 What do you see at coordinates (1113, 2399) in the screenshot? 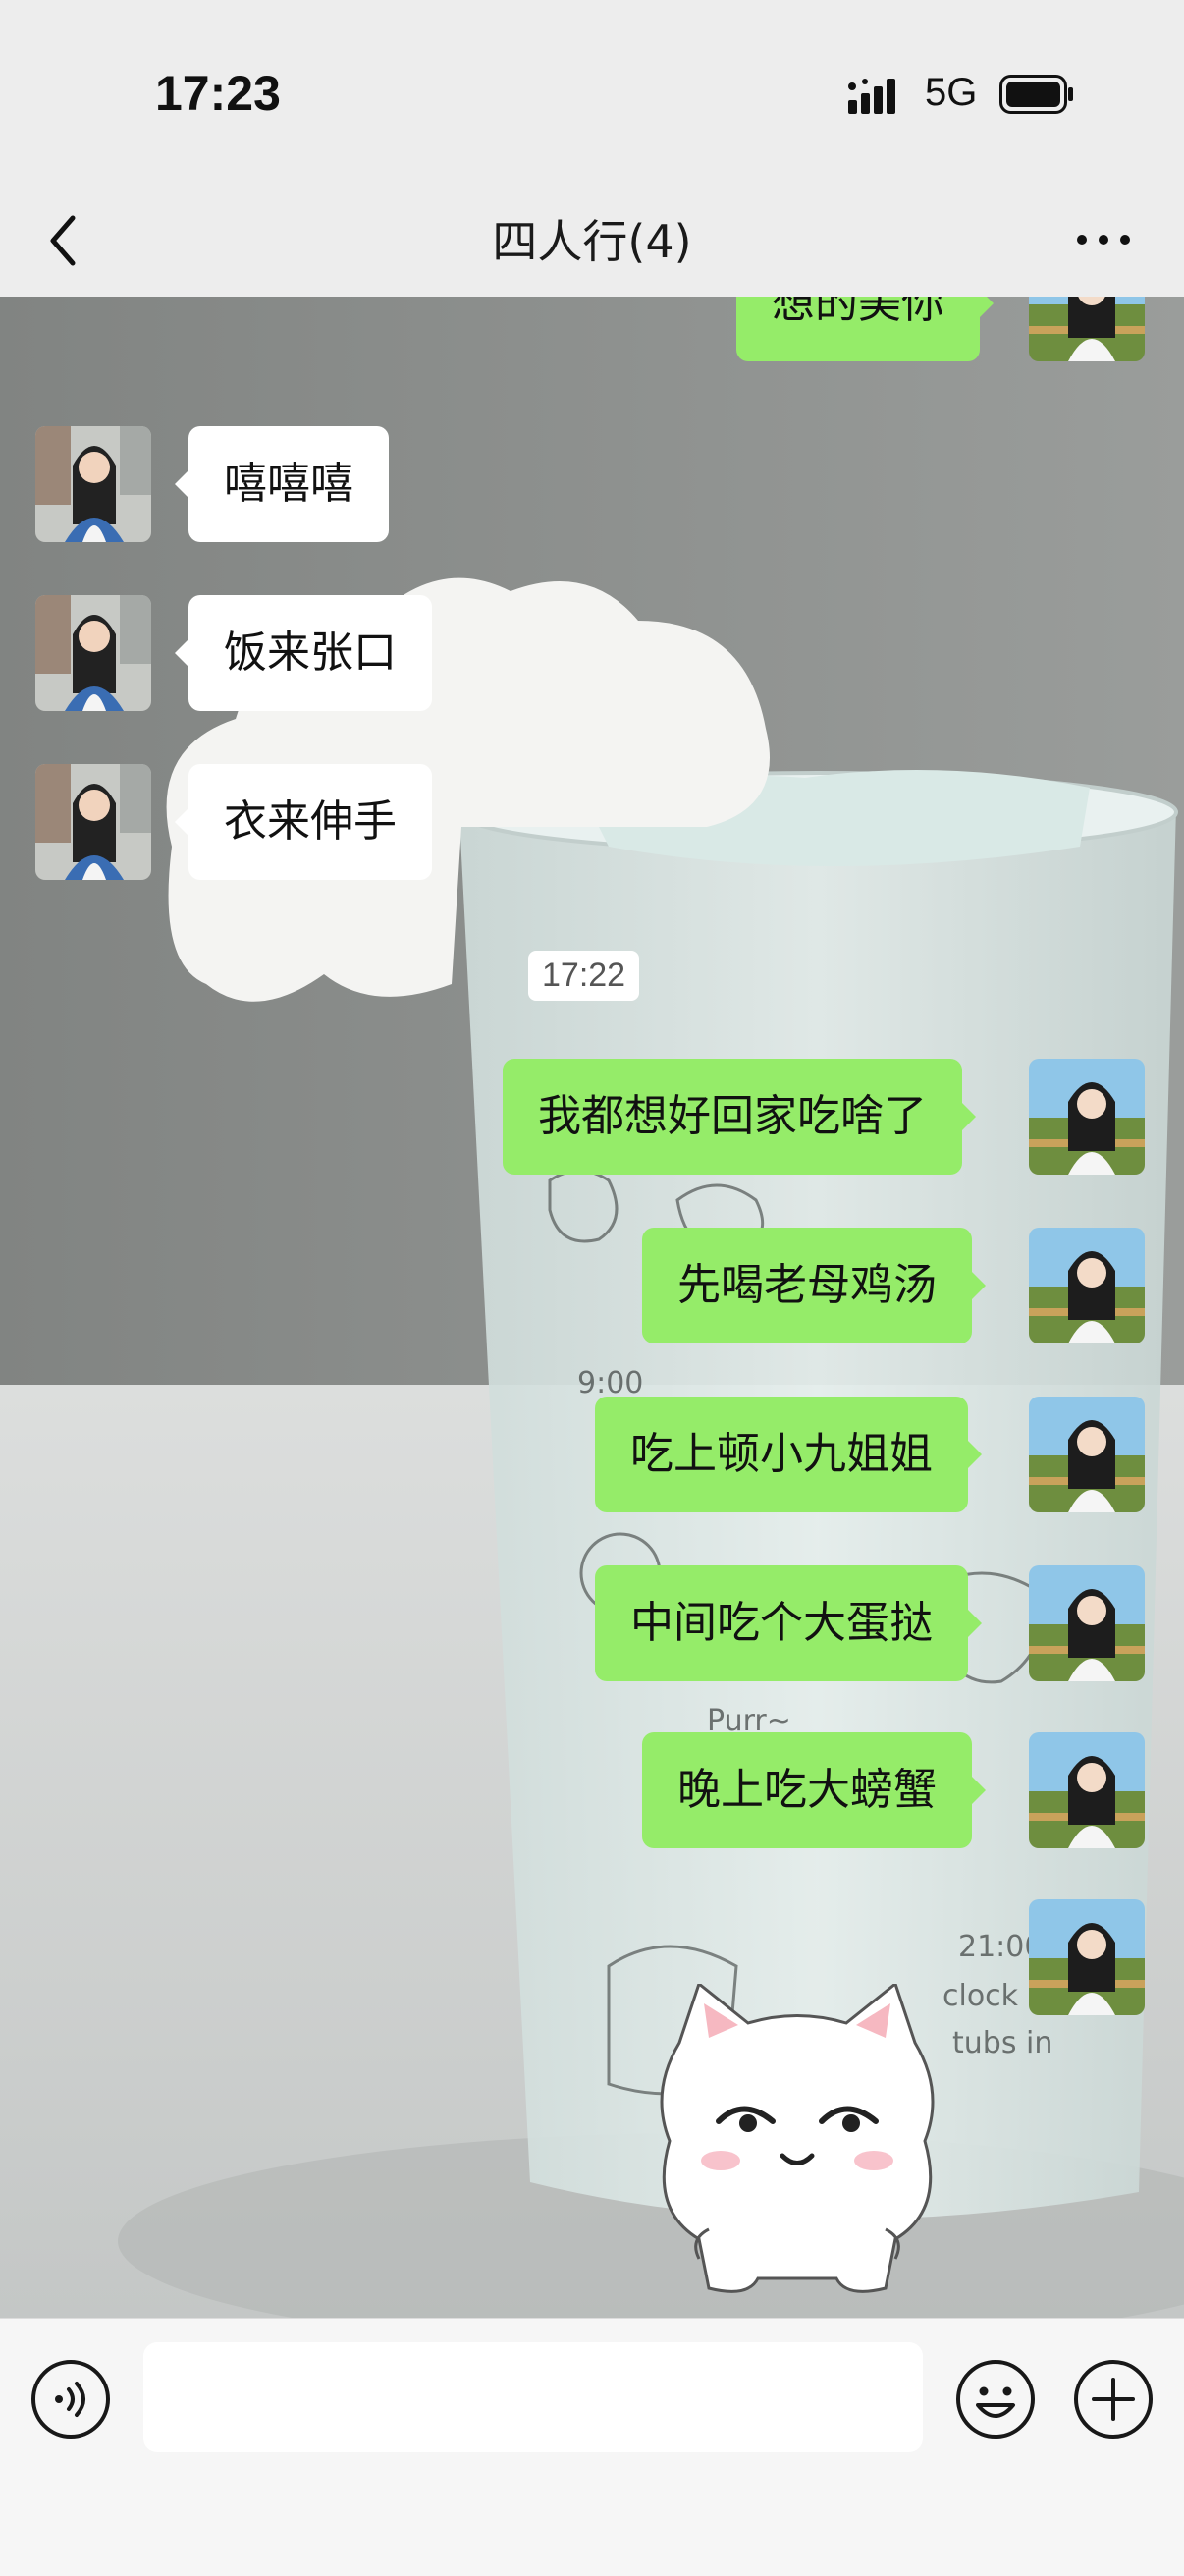
I see `plus-icon` at bounding box center [1113, 2399].